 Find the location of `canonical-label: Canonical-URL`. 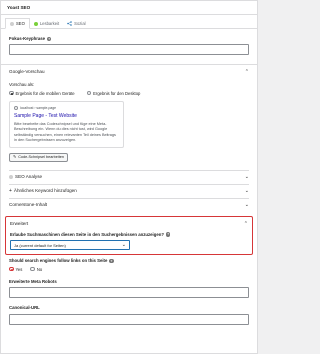

canonical-label: Canonical-URL is located at coordinates (24, 308).